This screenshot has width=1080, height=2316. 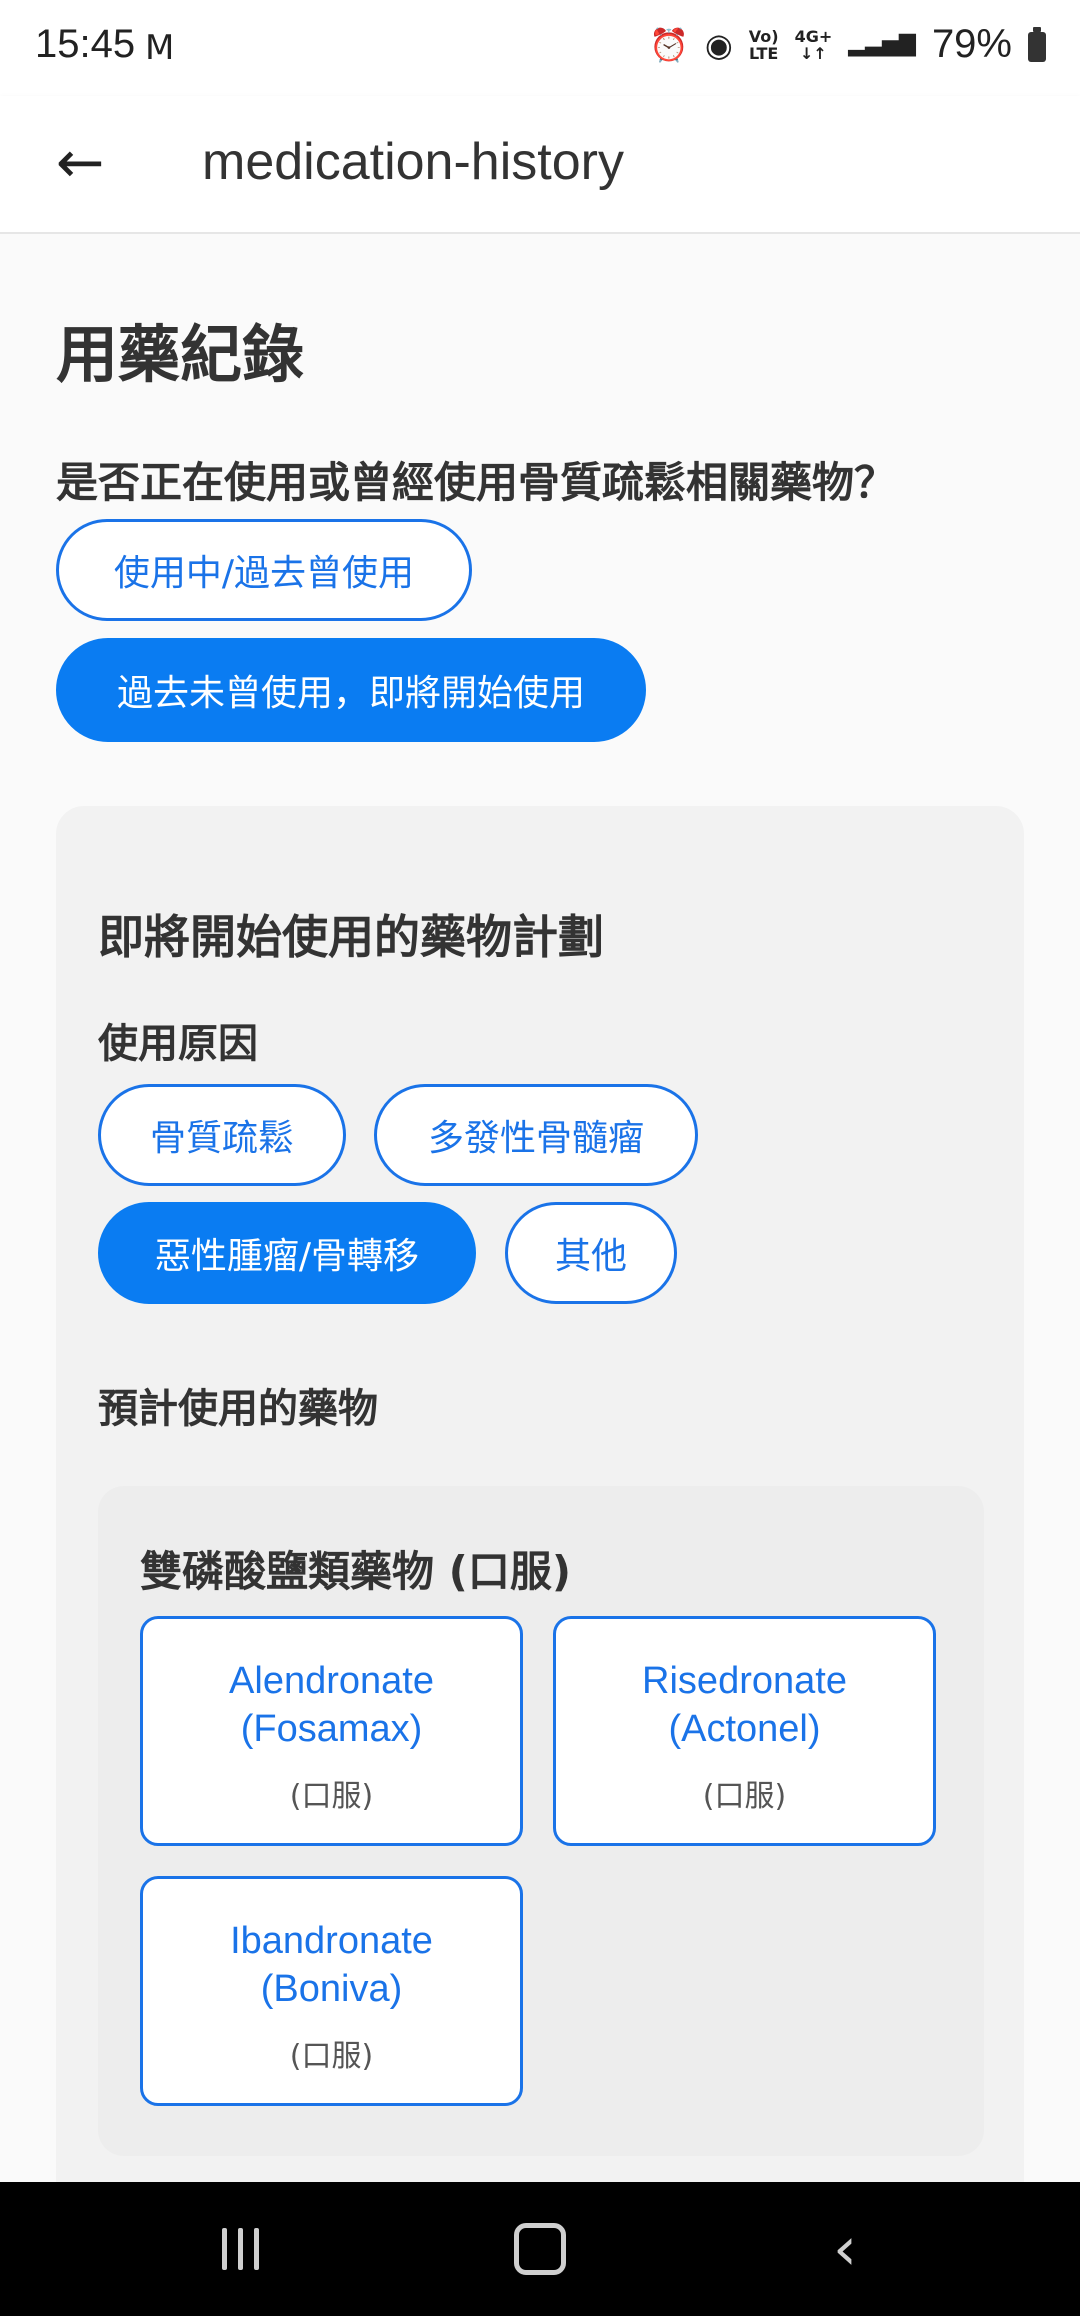 I want to click on section-heading: 用藥紀錄, so click(x=180, y=354).